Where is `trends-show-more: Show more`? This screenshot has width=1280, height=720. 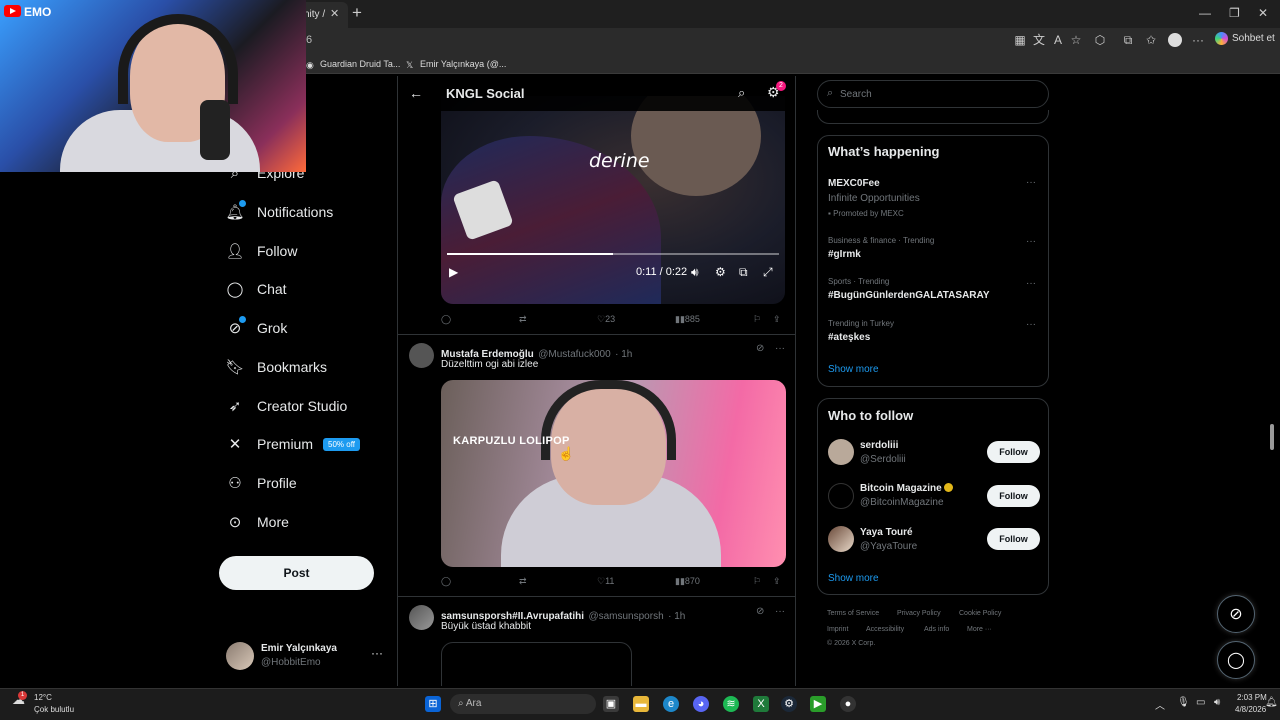 trends-show-more: Show more is located at coordinates (853, 369).